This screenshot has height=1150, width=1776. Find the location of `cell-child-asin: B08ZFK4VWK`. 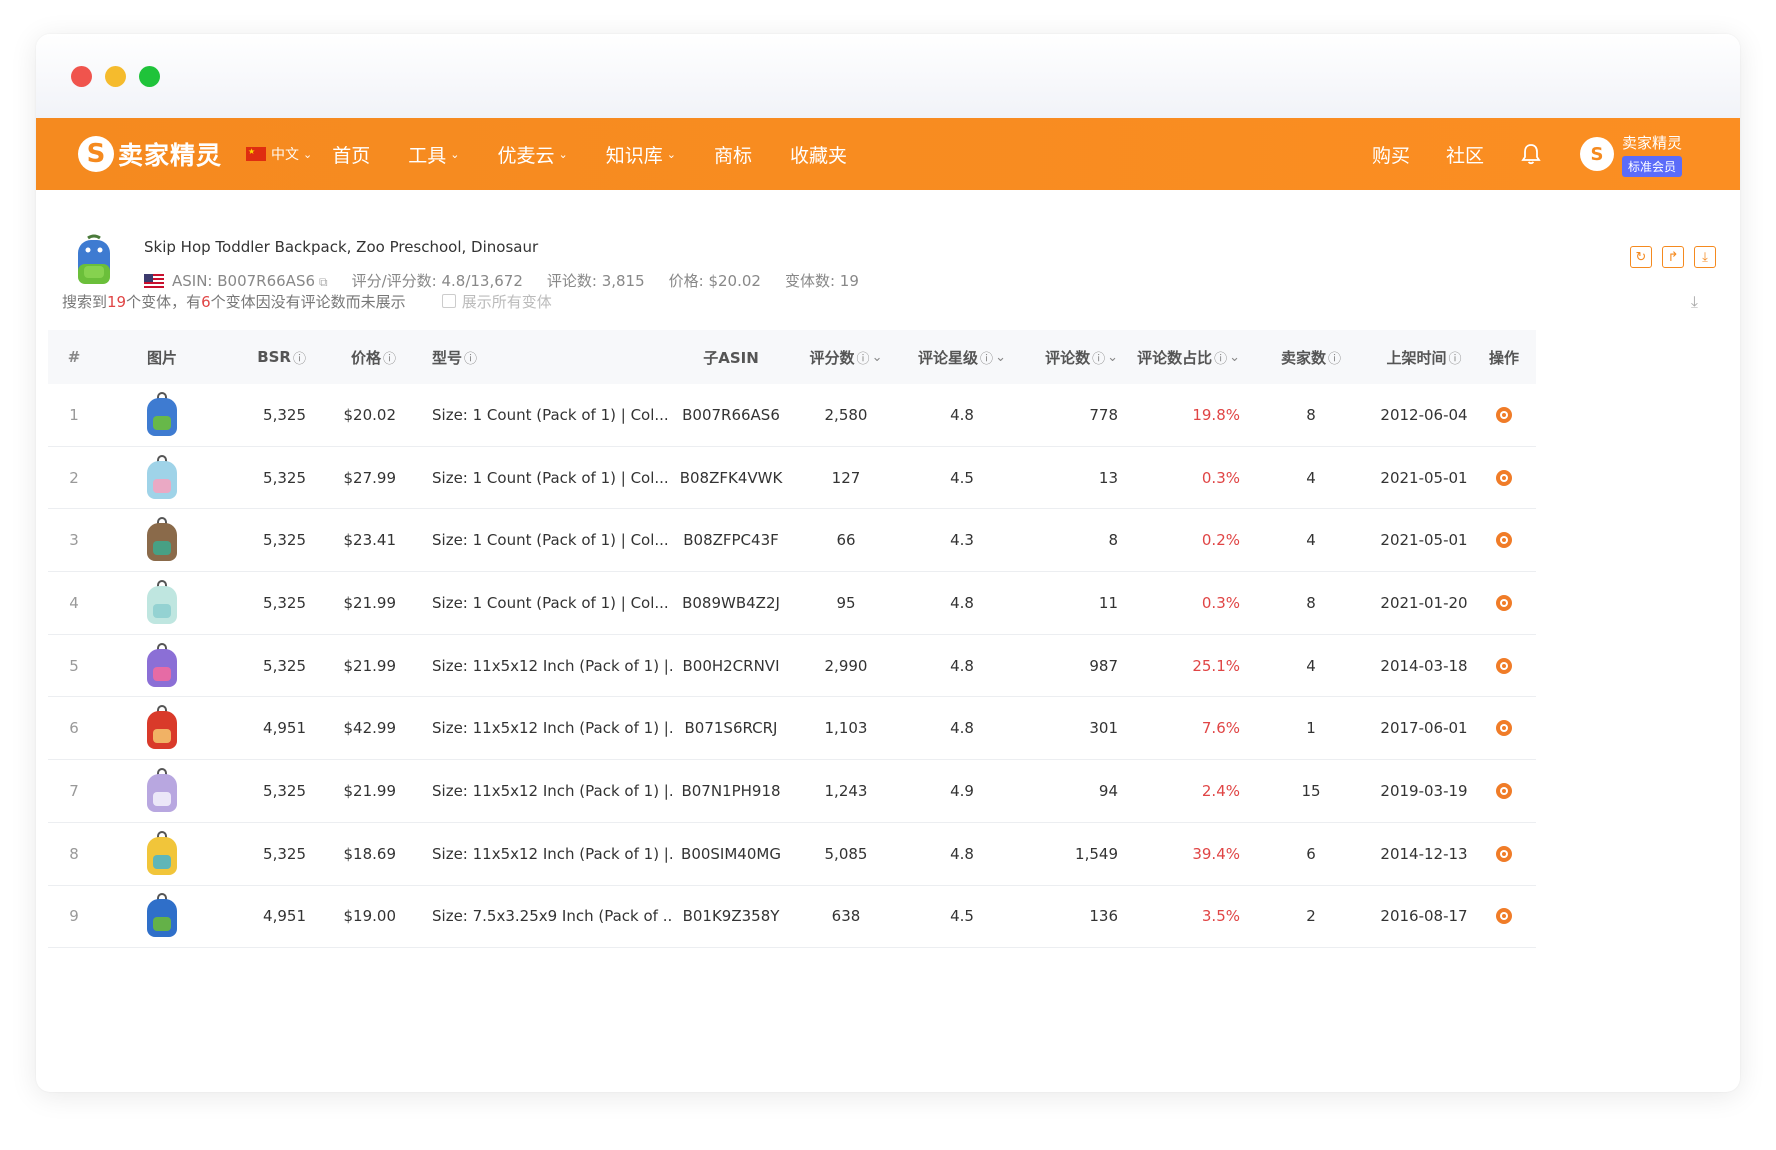

cell-child-asin: B08ZFK4VWK is located at coordinates (731, 478).